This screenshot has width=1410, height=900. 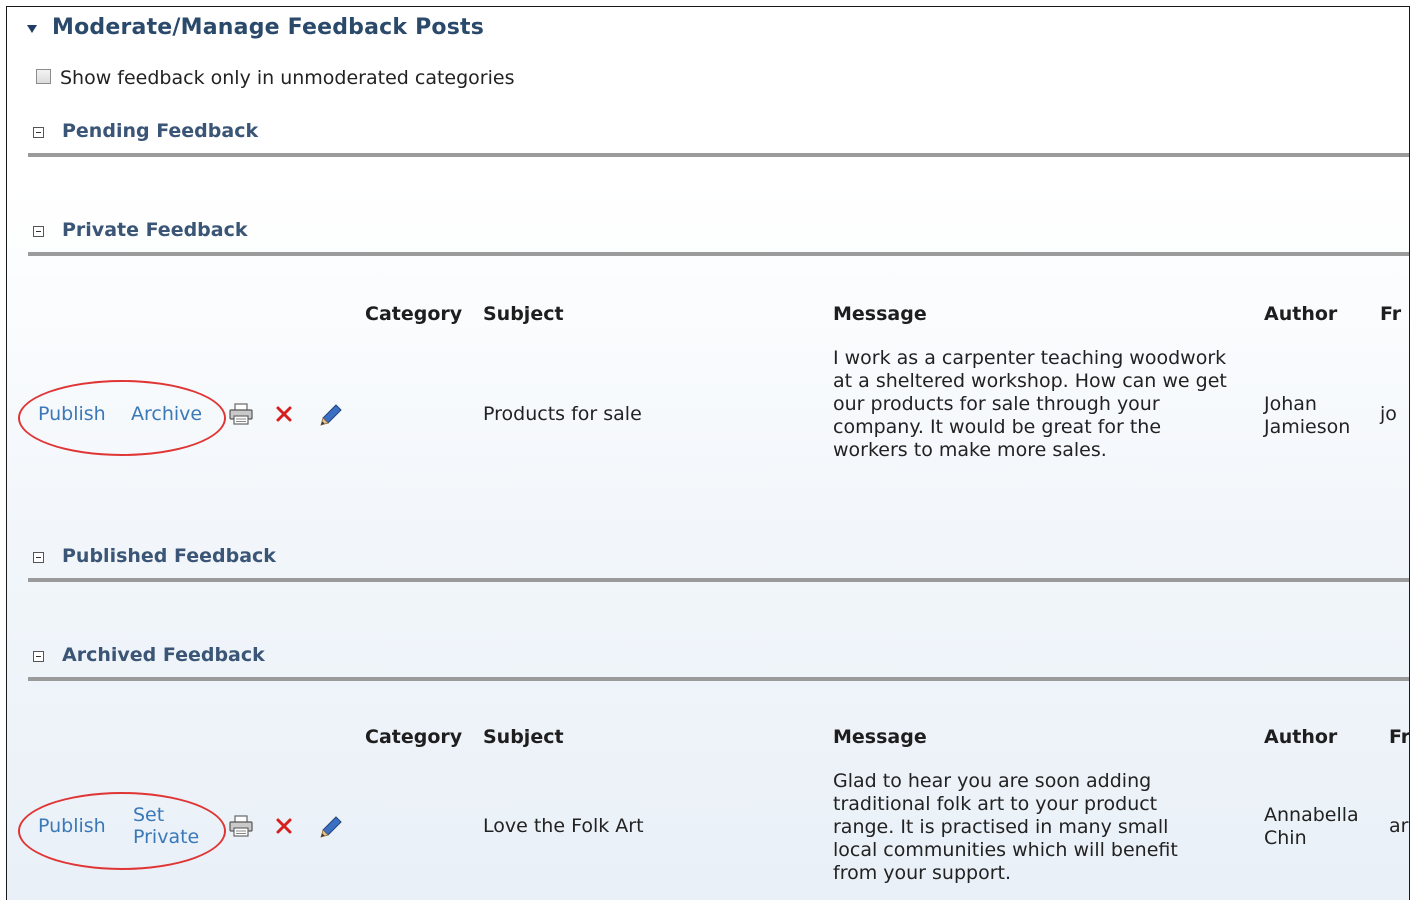 What do you see at coordinates (562, 414) in the screenshot?
I see `row-subject: Products for sale` at bounding box center [562, 414].